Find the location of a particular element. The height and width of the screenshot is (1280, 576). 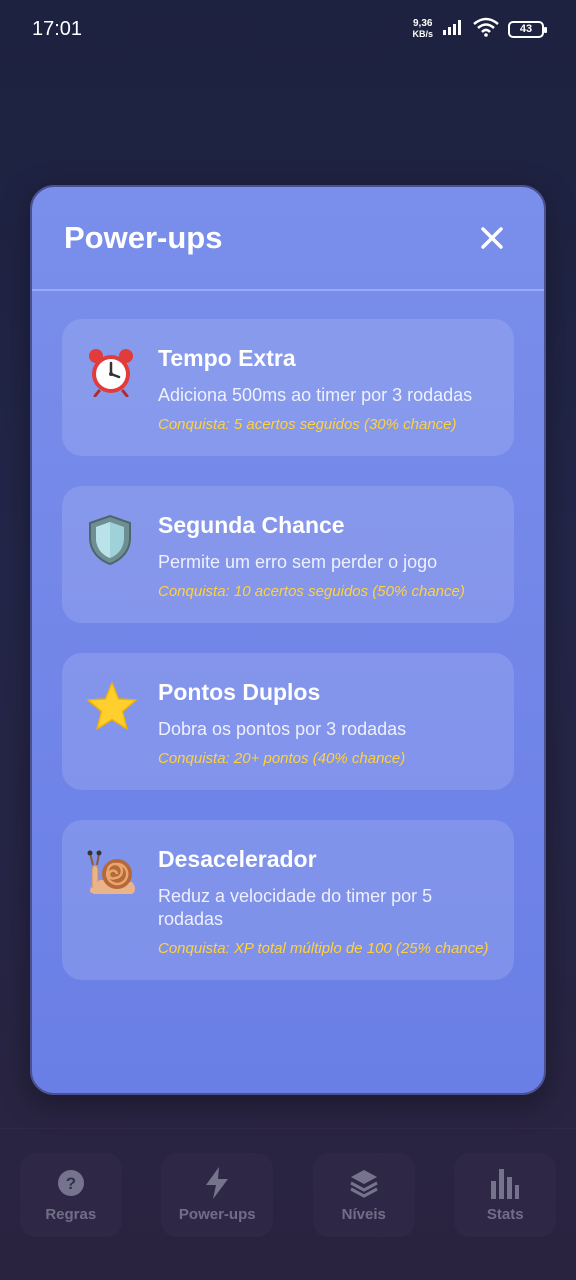

modal-title: Power-ups is located at coordinates (143, 237).